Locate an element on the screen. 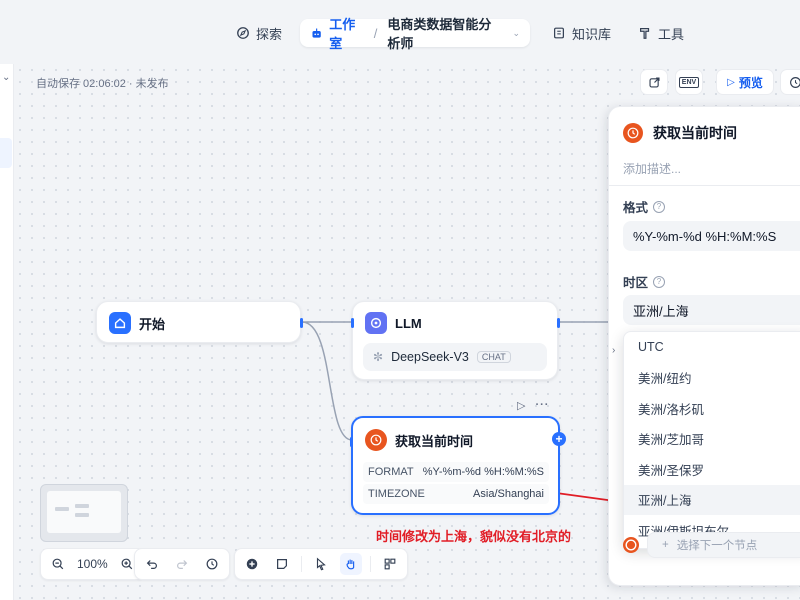 The image size is (800, 600). version-history-icon is located at coordinates (212, 564).